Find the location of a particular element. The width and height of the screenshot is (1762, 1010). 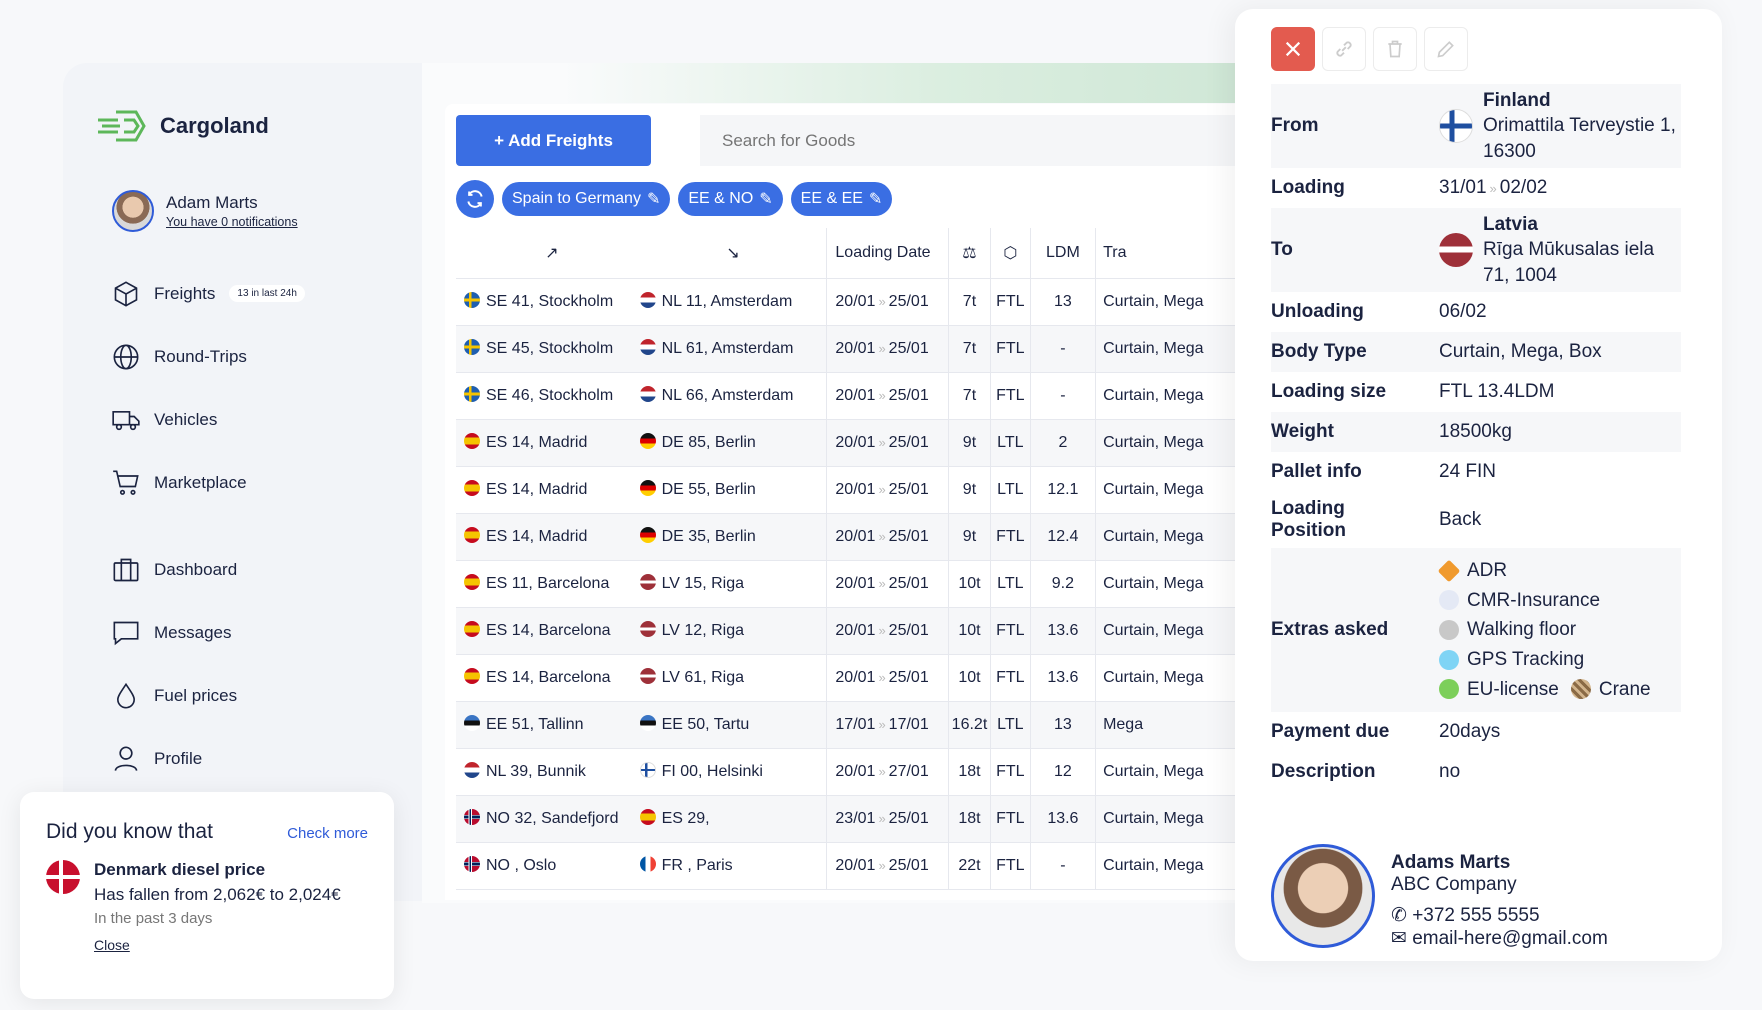

column-weight: ⚖ is located at coordinates (969, 253).